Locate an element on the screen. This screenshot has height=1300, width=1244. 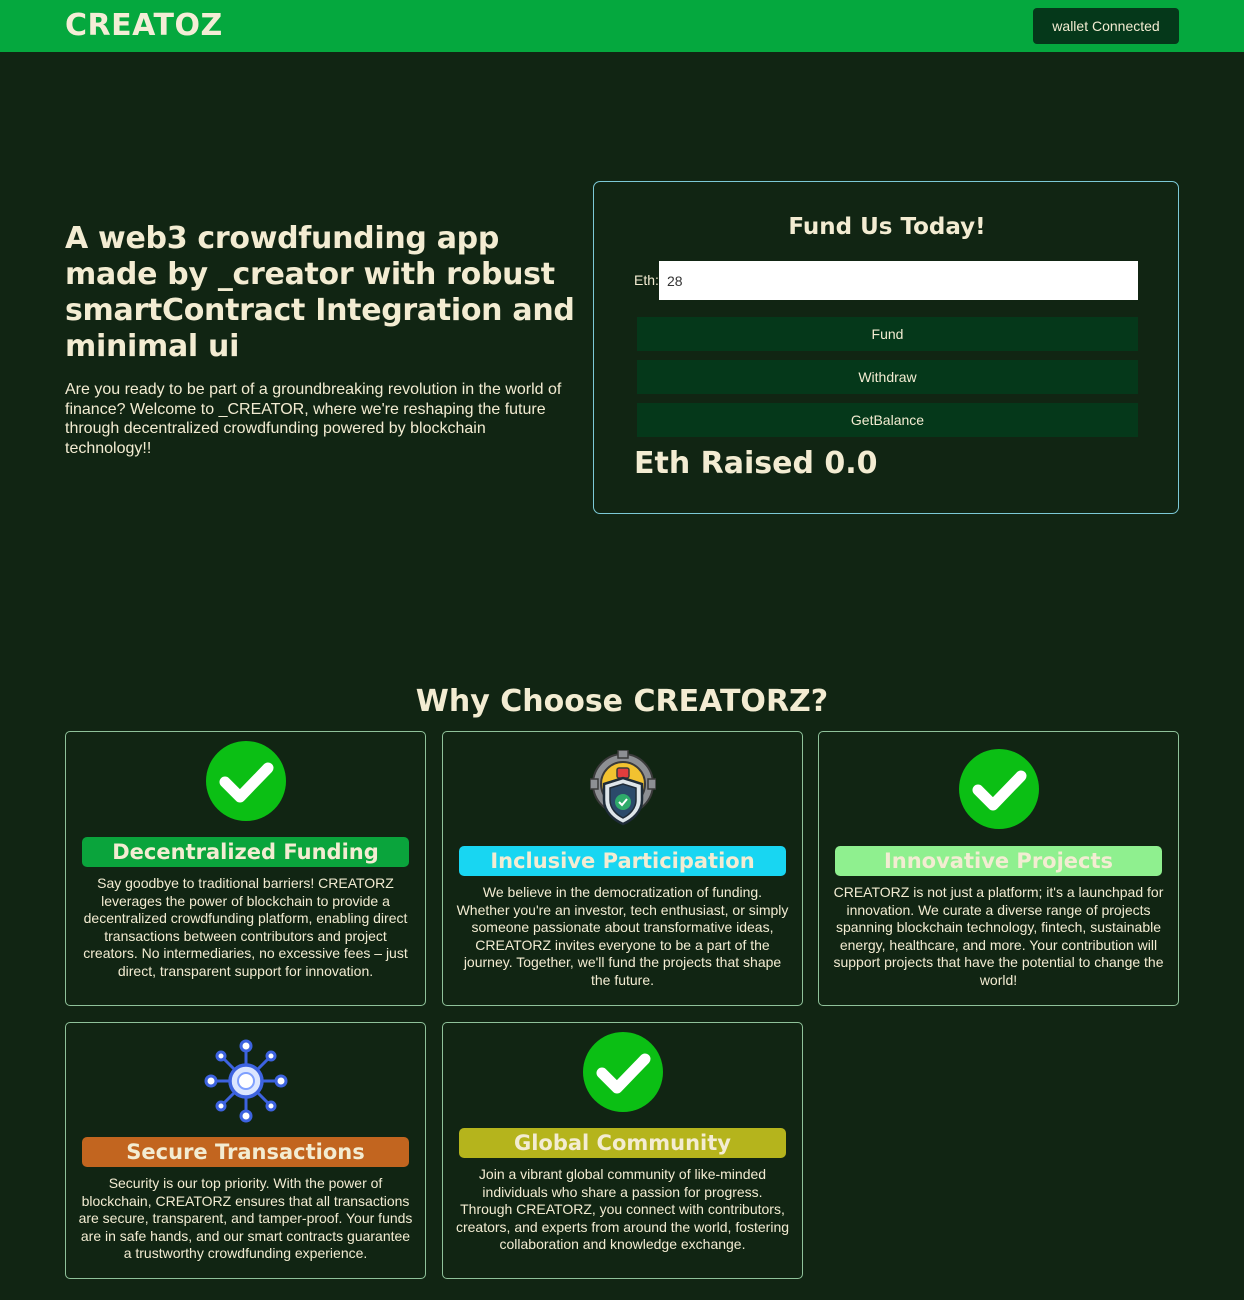
fund-card-title: Fund Us Today! is located at coordinates (887, 227).